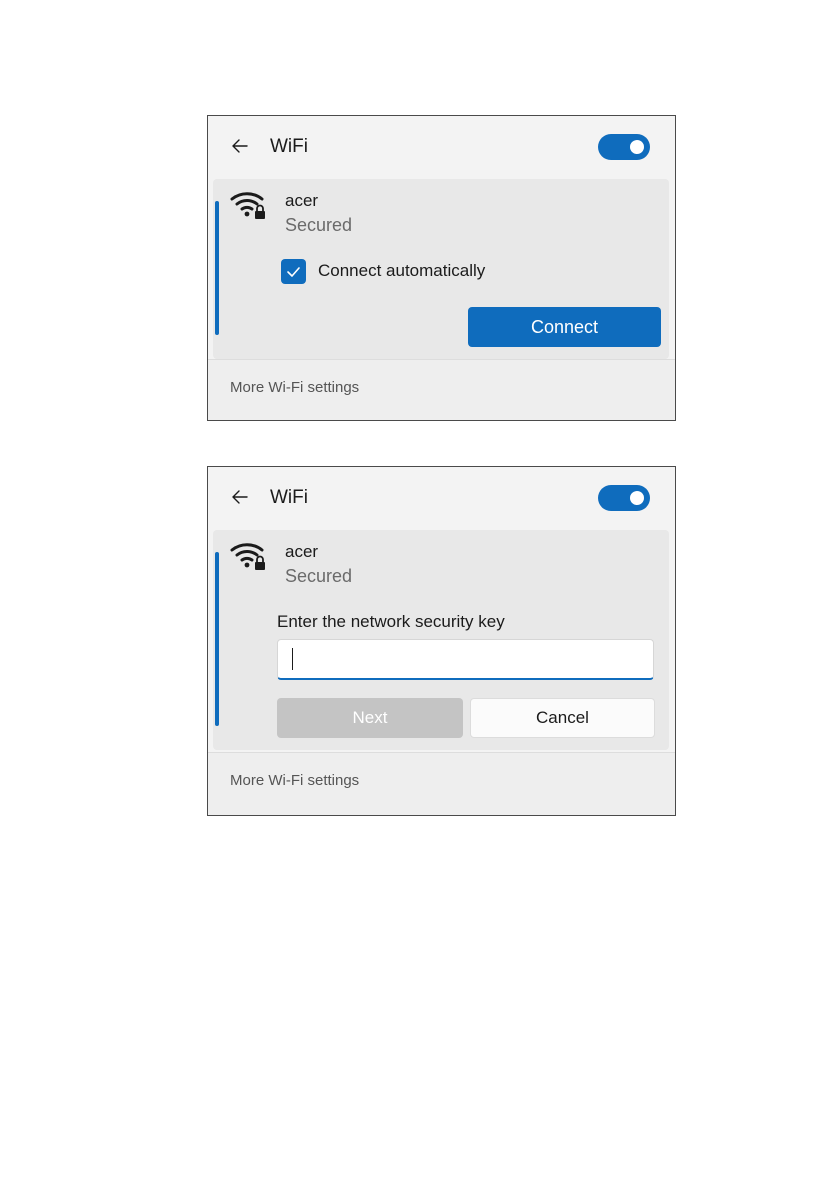 The image size is (839, 1191). I want to click on connect-button: Connect, so click(564, 327).